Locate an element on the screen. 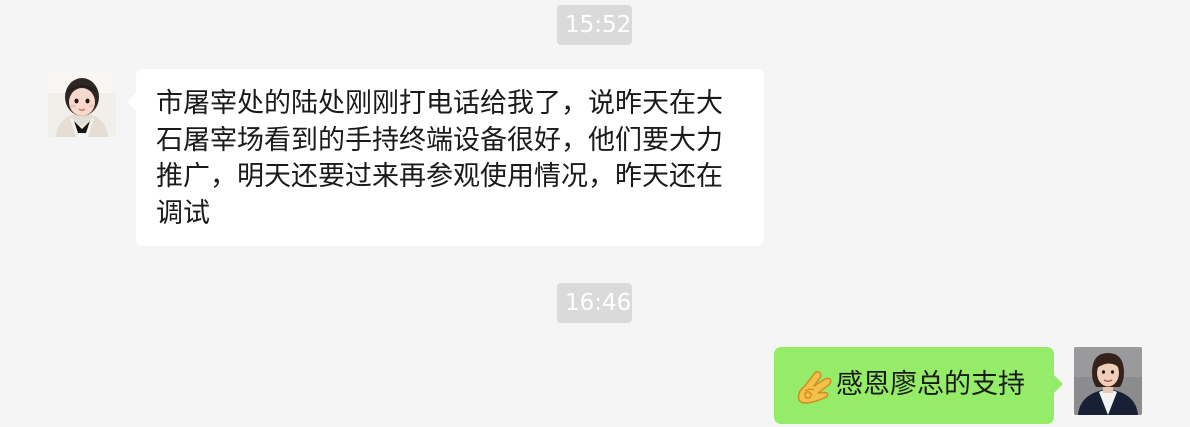 The width and height of the screenshot is (1190, 427). woman-avatar-icon is located at coordinates (1108, 381).